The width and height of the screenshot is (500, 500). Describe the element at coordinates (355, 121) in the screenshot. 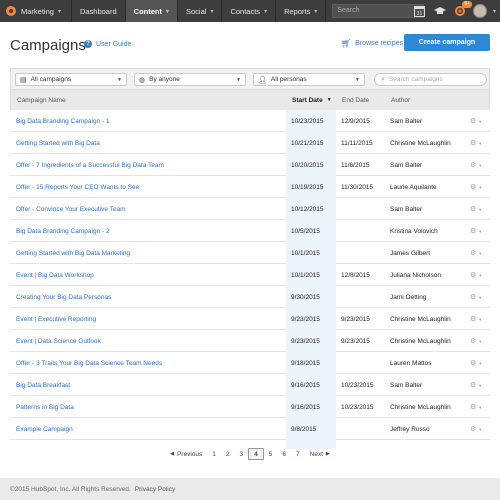

I see `end-date-cell: 12/9/2015` at that location.